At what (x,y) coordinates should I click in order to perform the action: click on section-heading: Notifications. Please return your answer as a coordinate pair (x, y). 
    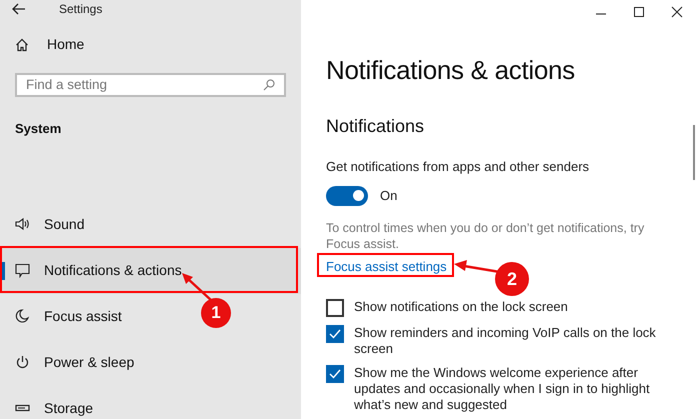
    Looking at the image, I should click on (375, 126).